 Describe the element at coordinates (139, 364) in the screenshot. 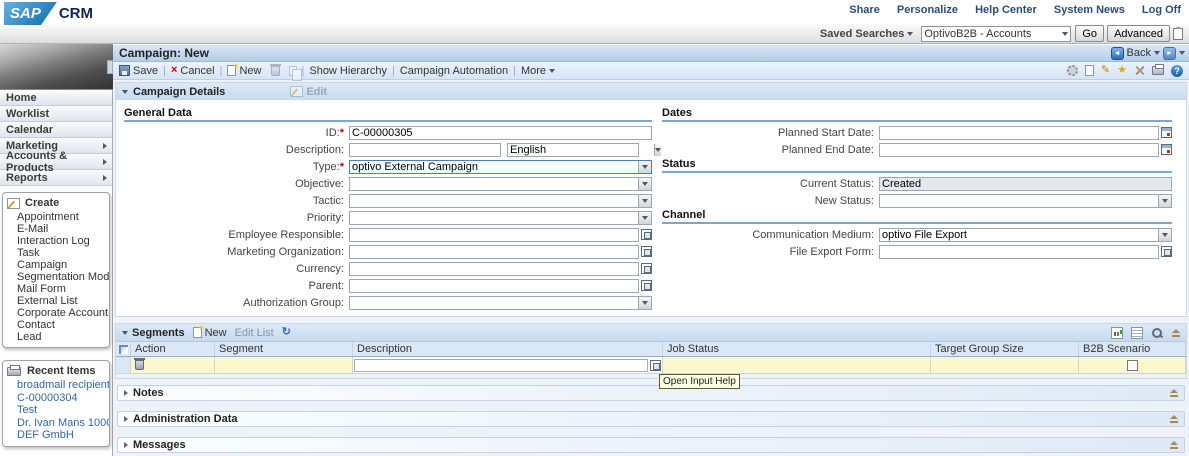

I see `delete-row-icon` at that location.